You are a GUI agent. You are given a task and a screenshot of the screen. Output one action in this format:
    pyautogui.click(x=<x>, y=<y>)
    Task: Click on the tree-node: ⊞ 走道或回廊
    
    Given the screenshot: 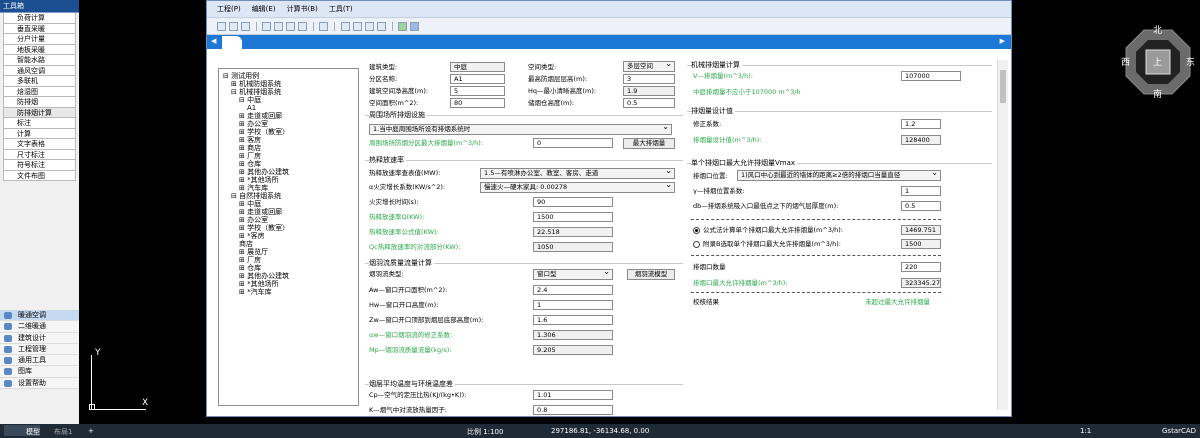 What is the action you would take?
    pyautogui.click(x=260, y=212)
    